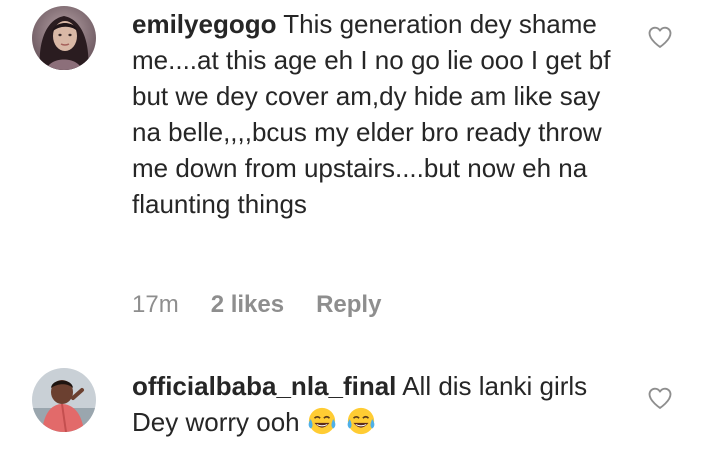 Image resolution: width=720 pixels, height=456 pixels. I want to click on likes-count: 2 likes, so click(247, 305).